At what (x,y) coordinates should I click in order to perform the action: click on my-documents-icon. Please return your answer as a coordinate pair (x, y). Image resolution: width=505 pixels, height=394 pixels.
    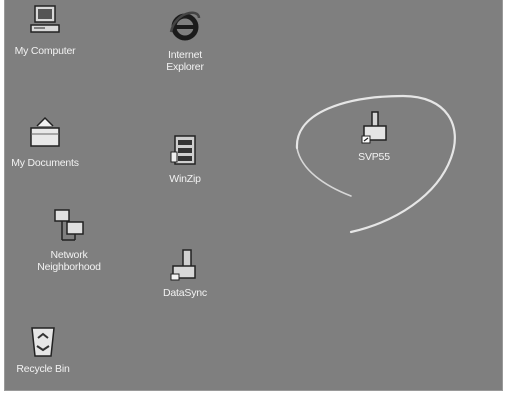
    Looking at the image, I should click on (45, 134).